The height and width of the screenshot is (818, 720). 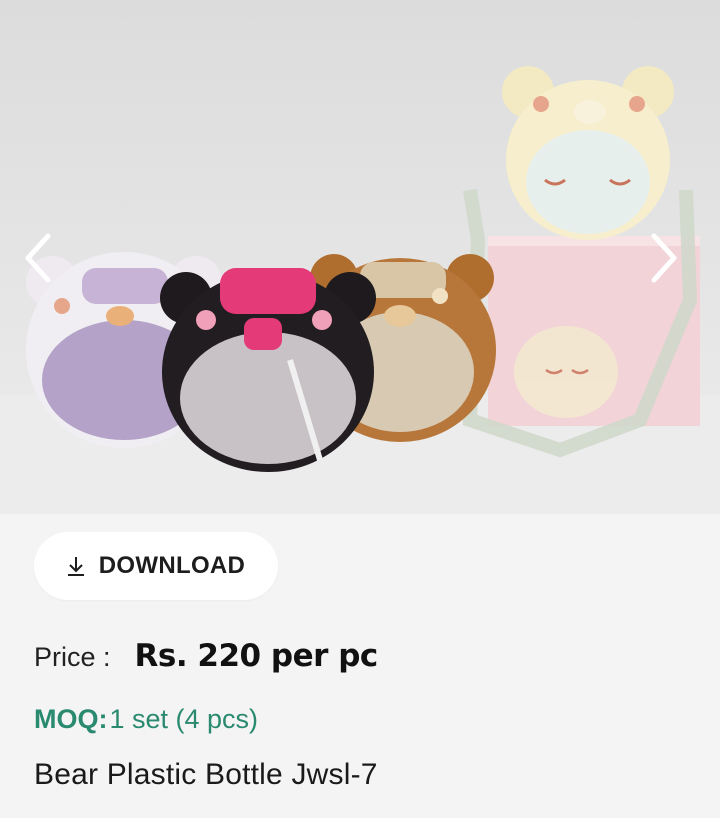 I want to click on moq-label: MOQ:, so click(x=71, y=719).